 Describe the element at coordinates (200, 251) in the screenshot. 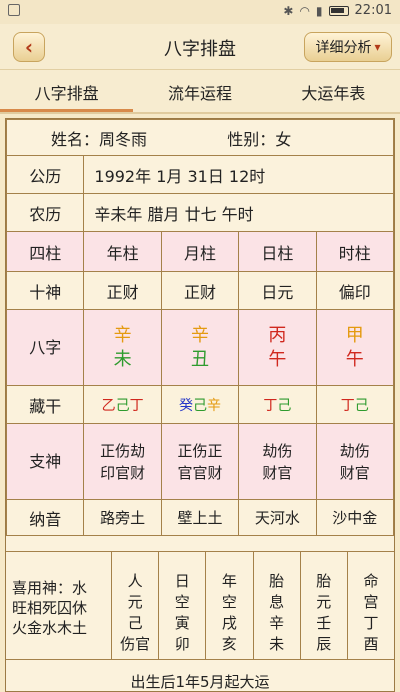

I see `pillar-header-month: 月柱` at that location.